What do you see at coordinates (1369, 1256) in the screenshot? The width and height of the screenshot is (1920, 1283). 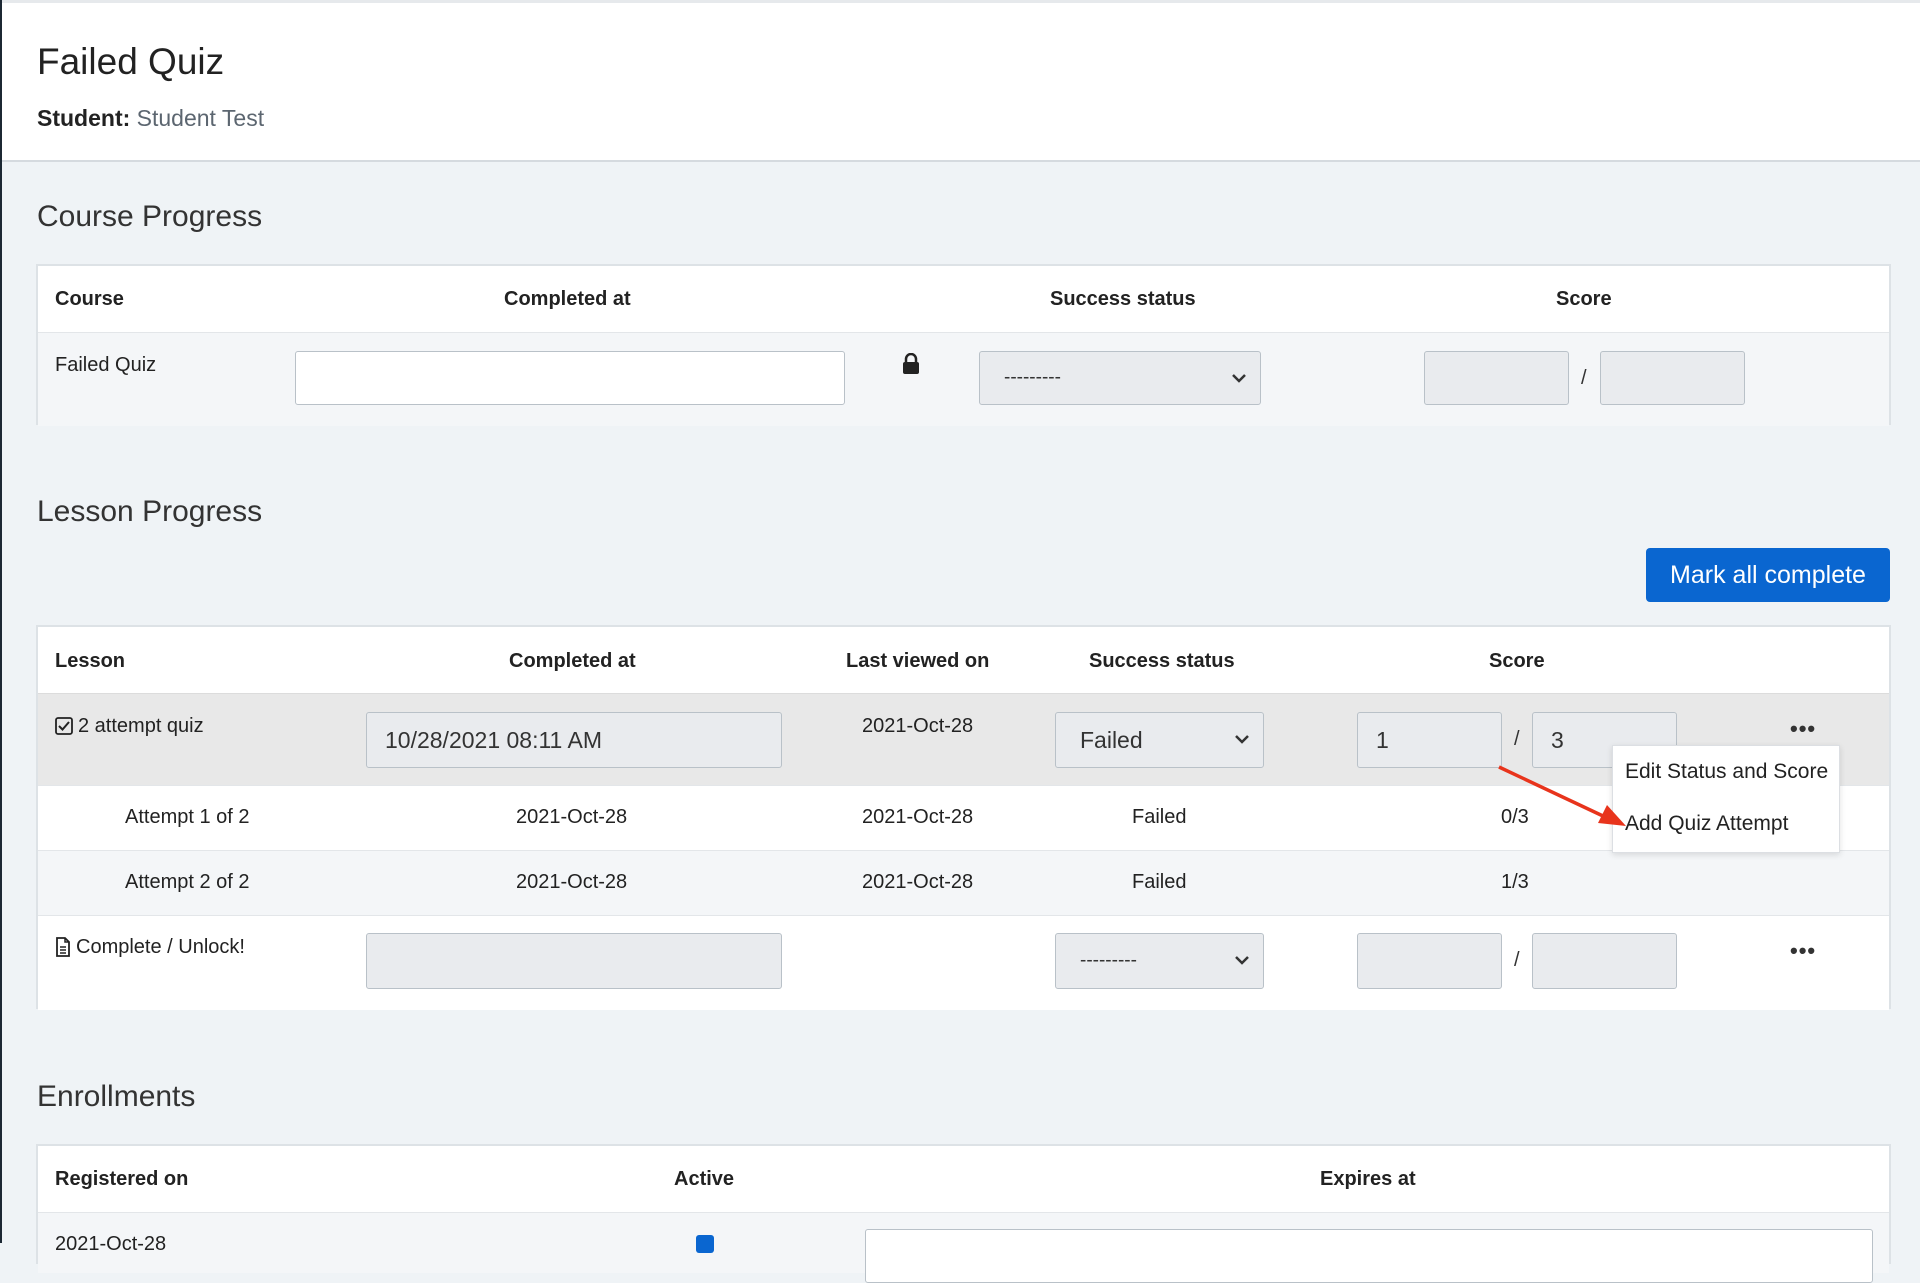 I see `expires-at-input` at bounding box center [1369, 1256].